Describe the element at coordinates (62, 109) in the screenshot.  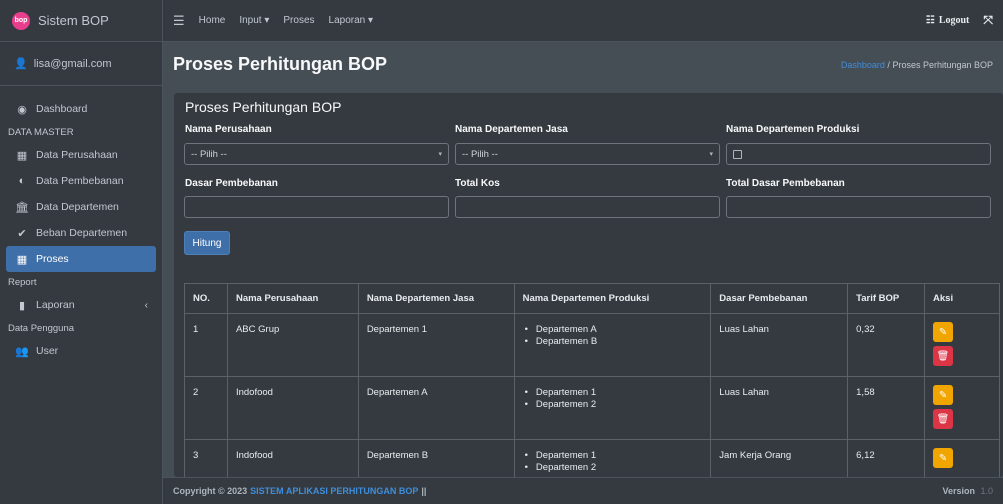
I see `sidebar-item-label: Dashboard` at that location.